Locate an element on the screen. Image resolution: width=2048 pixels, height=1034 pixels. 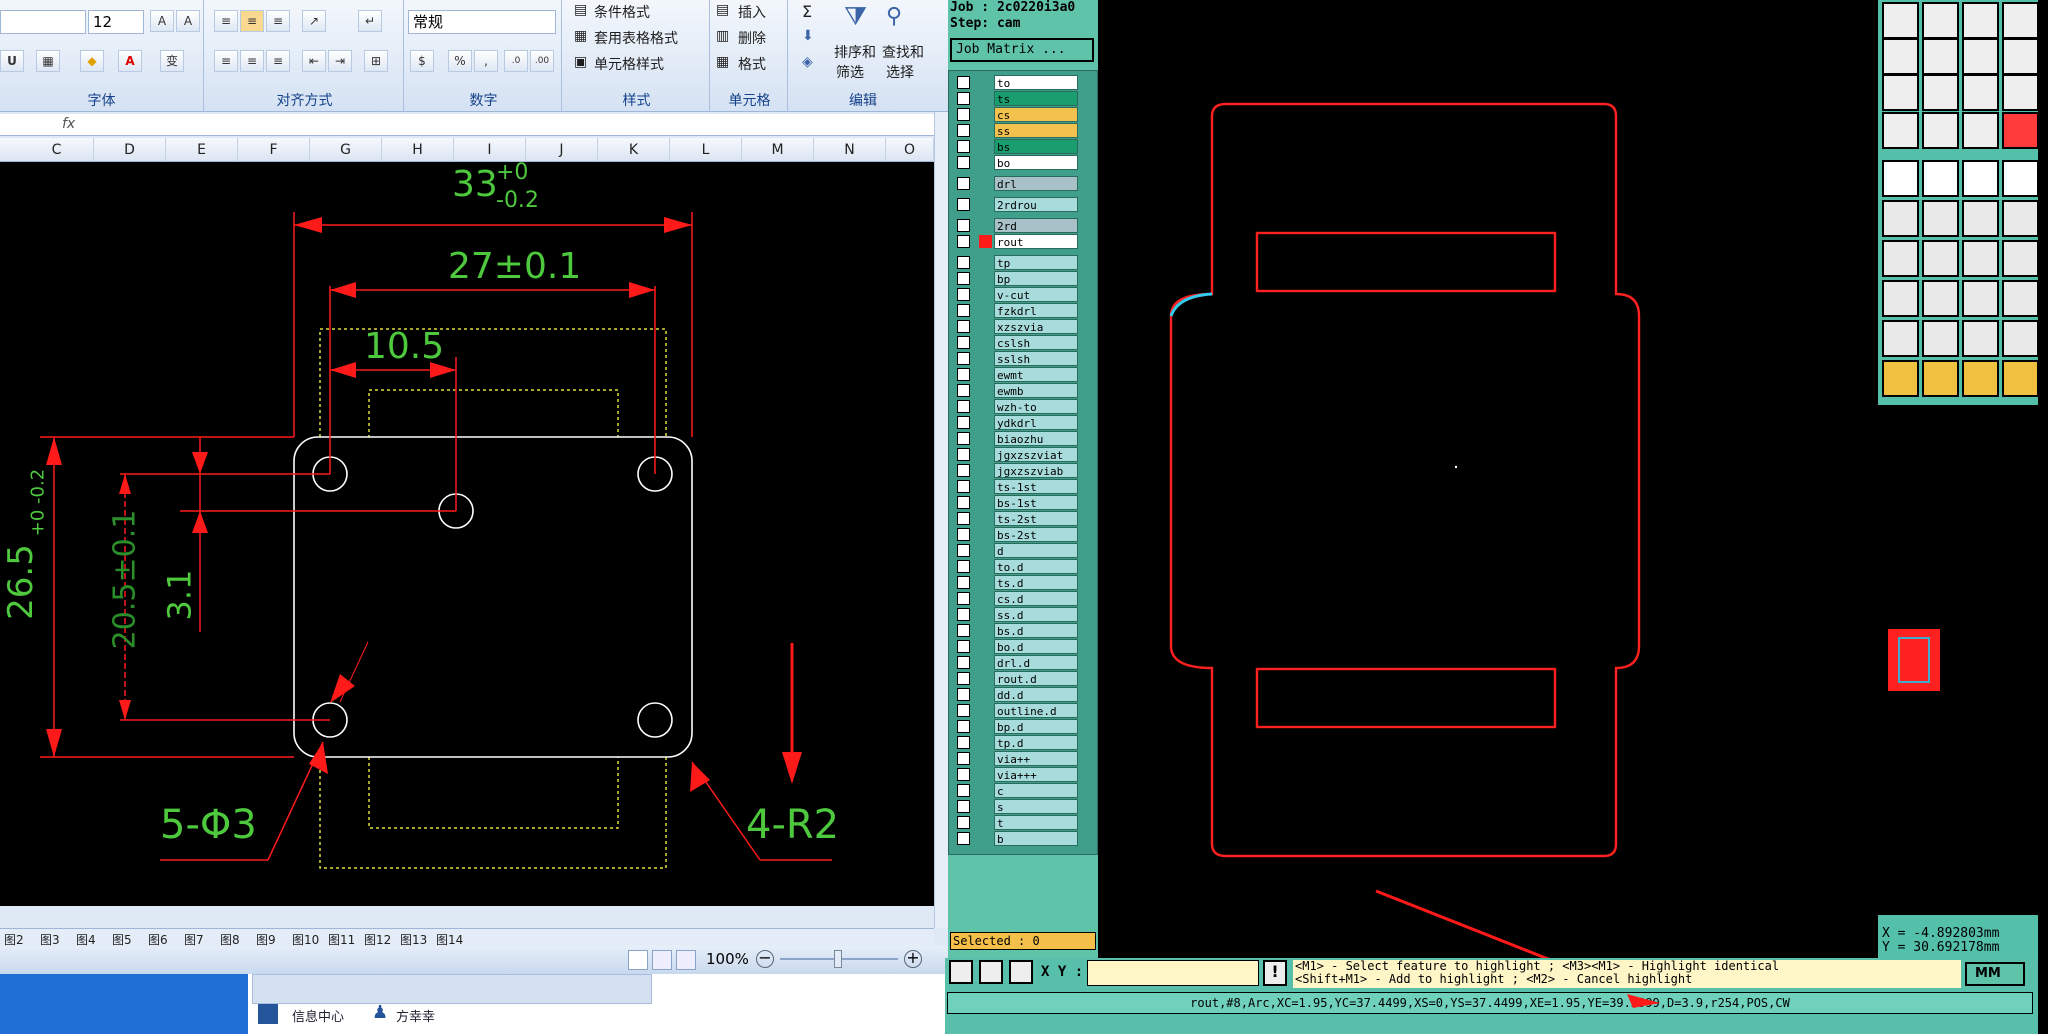
layer-row-bs-2st: bs-2st is located at coordinates (1019, 534).